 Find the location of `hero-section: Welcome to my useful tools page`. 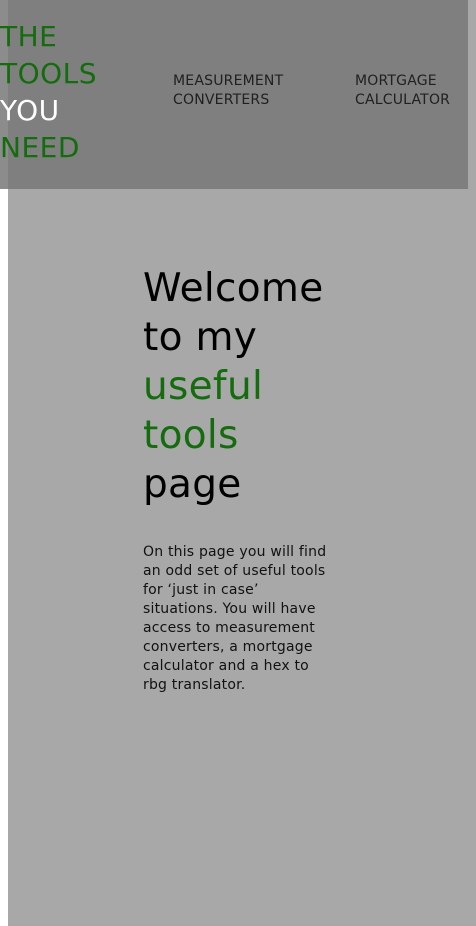

hero-section: Welcome to my useful tools page is located at coordinates (248, 386).